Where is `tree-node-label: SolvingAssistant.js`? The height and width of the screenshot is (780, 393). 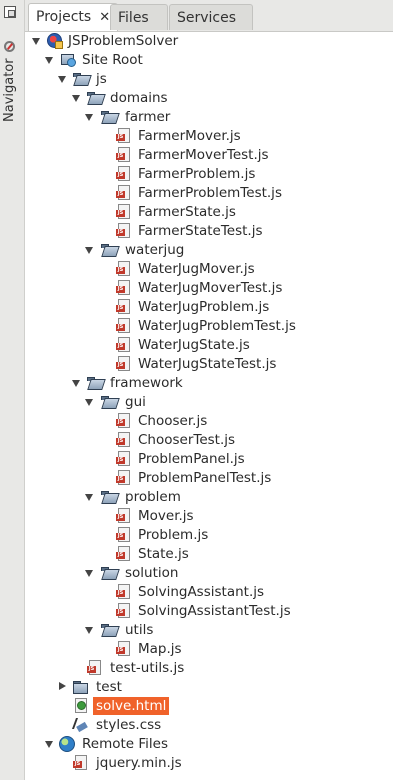
tree-node-label: SolvingAssistant.js is located at coordinates (201, 592).